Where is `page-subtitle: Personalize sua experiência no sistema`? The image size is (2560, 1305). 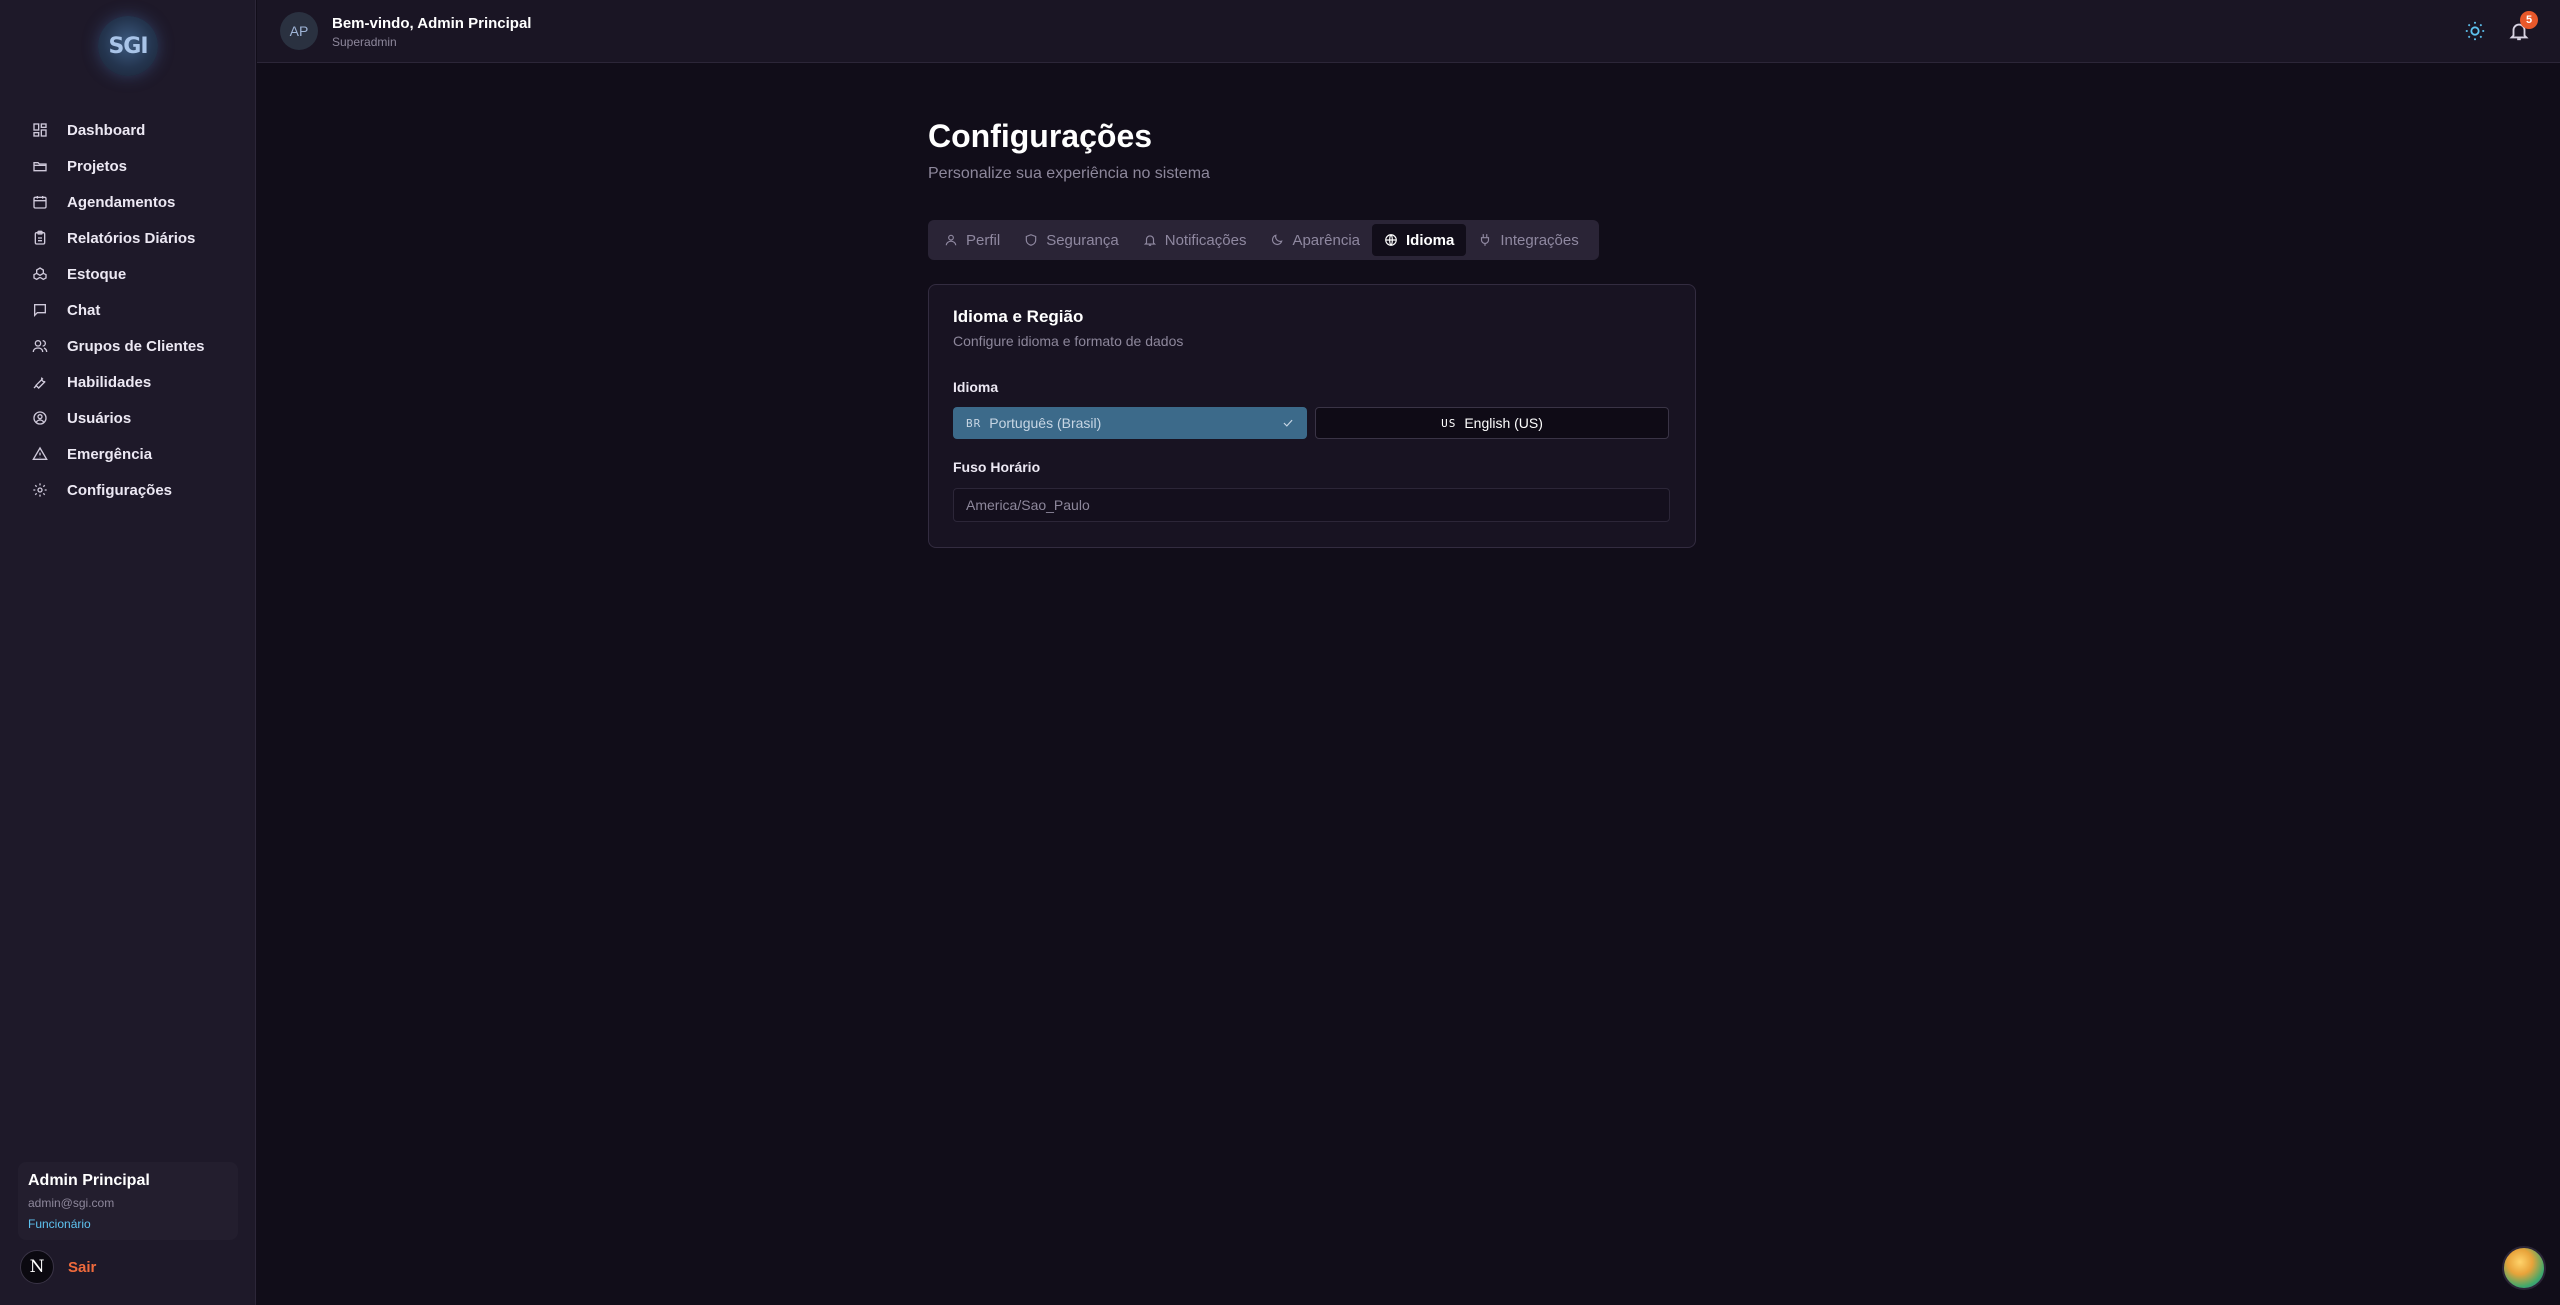
page-subtitle: Personalize sua experiência no sistema is located at coordinates (1069, 173).